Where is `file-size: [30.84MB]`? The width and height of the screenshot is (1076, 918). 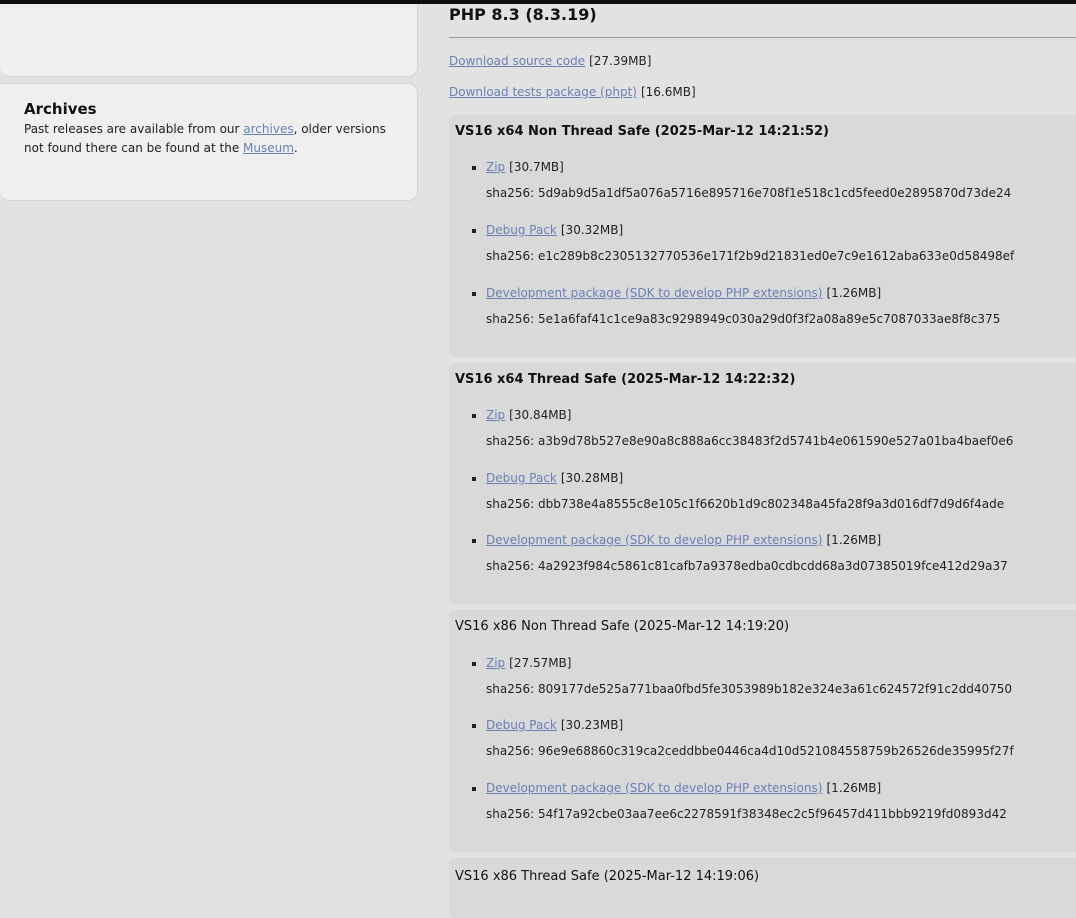
file-size: [30.84MB] is located at coordinates (540, 415).